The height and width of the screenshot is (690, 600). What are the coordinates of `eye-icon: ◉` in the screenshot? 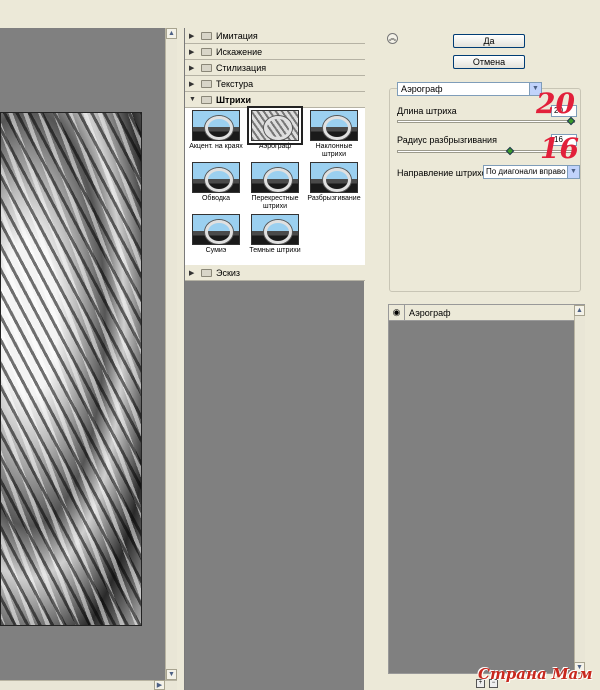 It's located at (397, 312).